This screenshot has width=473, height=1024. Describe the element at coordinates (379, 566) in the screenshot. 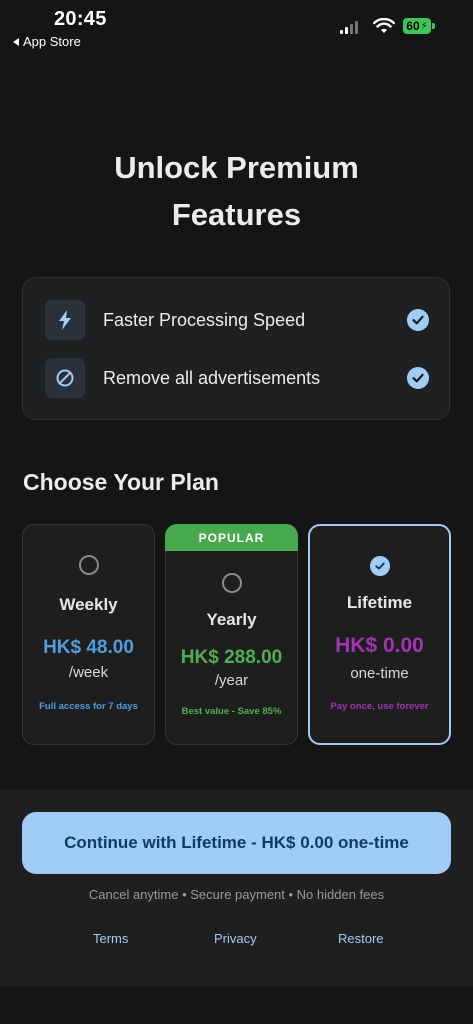

I see `radio-selected-check-icon` at that location.